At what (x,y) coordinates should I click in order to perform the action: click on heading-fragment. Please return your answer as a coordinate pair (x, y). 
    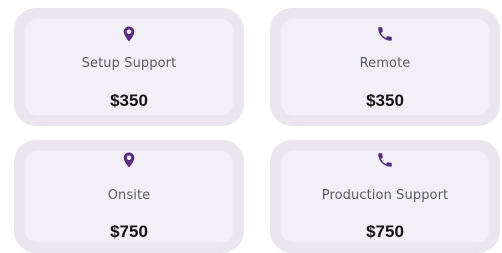
    Looking at the image, I should click on (251, 3).